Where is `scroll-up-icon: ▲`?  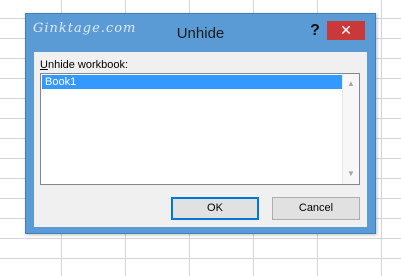 scroll-up-icon: ▲ is located at coordinates (351, 84).